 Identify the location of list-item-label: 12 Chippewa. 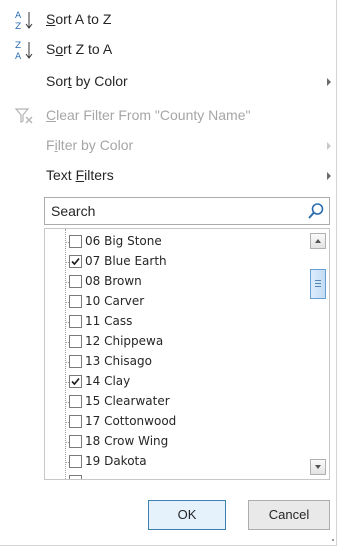
(124, 341).